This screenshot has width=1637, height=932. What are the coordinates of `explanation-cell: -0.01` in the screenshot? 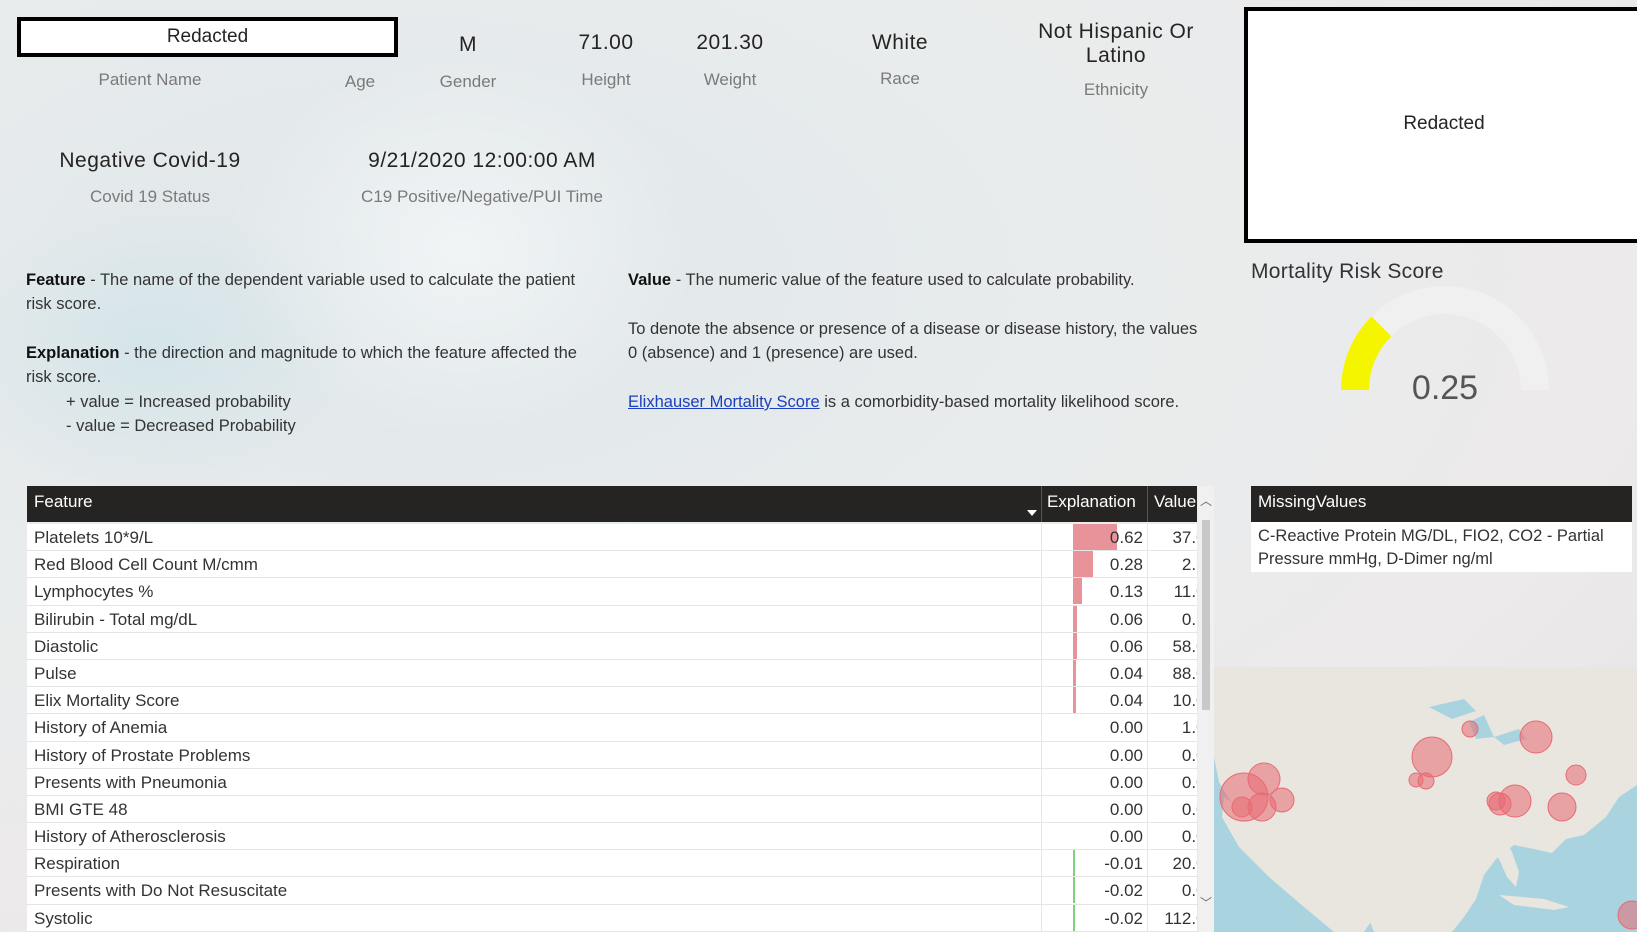 It's located at (1110, 863).